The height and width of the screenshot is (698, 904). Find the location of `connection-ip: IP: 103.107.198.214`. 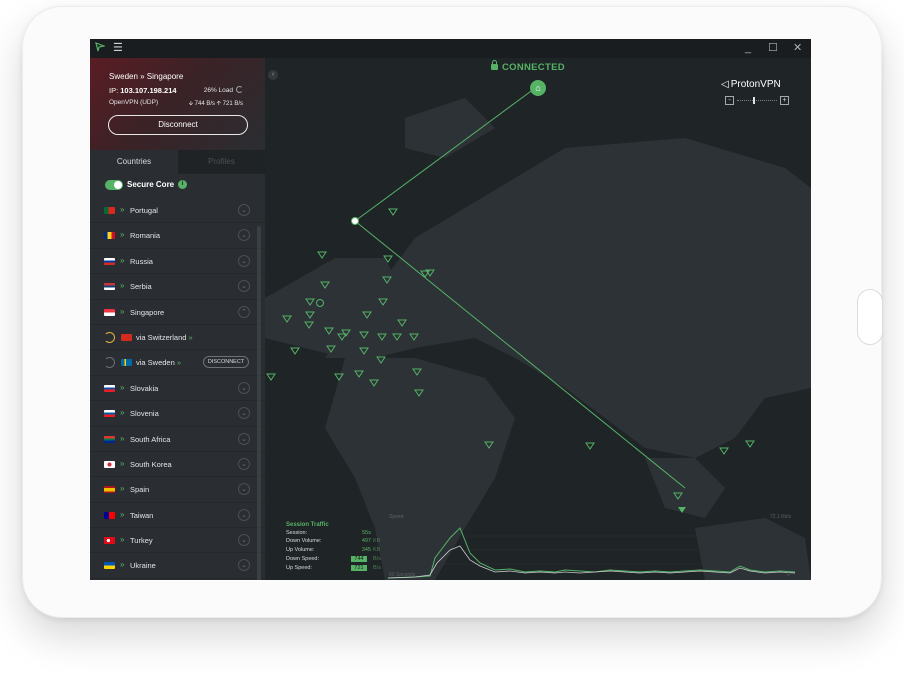

connection-ip: IP: 103.107.198.214 is located at coordinates (143, 90).